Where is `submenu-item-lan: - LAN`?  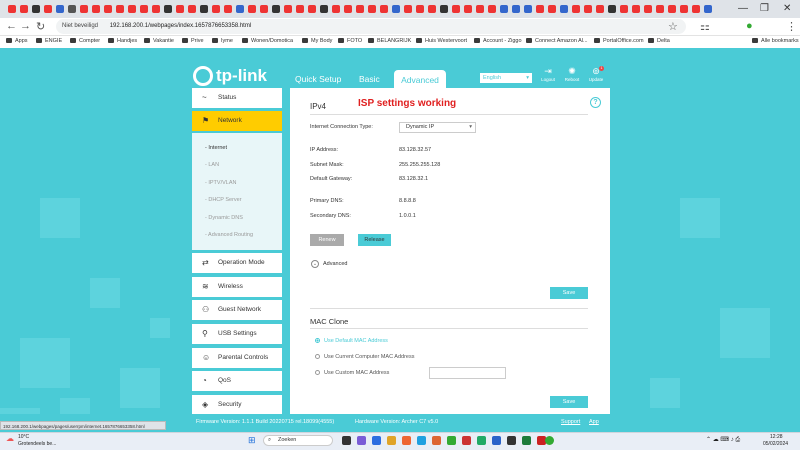 submenu-item-lan: - LAN is located at coordinates (212, 165).